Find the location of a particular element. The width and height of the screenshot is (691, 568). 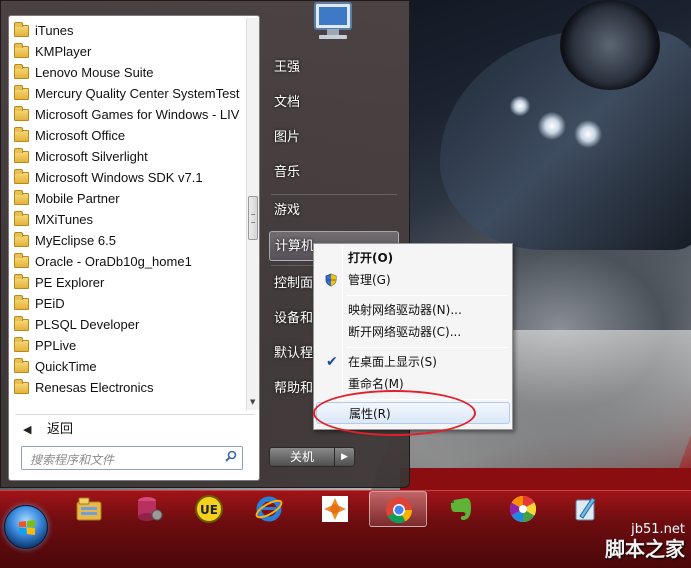

program-label: MyEclipse 6.5 is located at coordinates (75, 240).